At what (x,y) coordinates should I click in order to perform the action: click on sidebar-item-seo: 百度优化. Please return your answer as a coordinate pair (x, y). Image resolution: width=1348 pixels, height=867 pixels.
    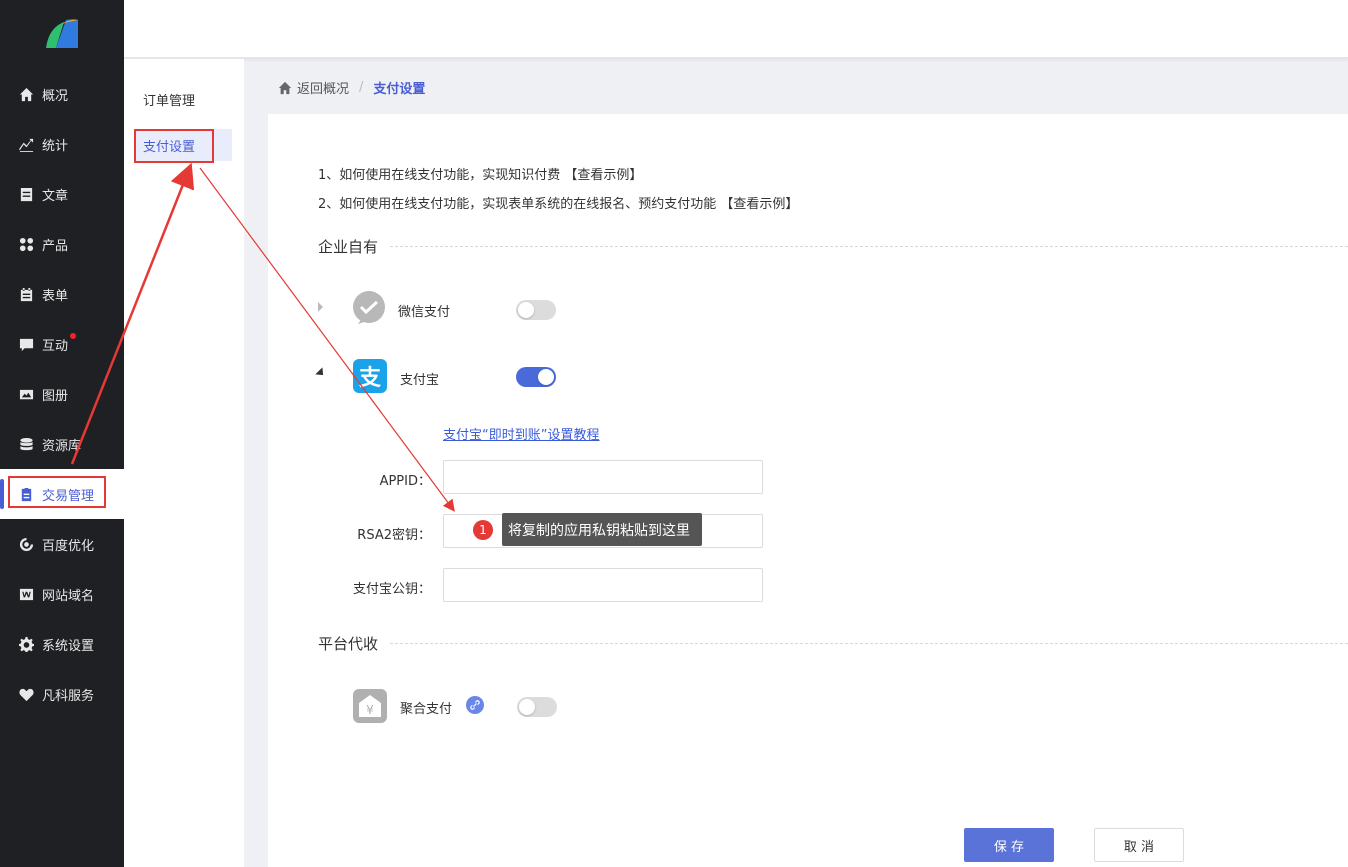
    Looking at the image, I should click on (62, 544).